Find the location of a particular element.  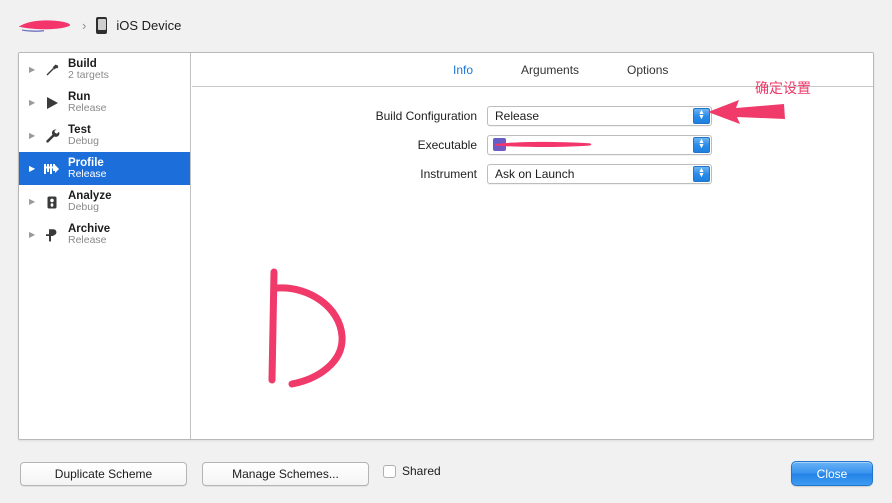

sidebar-item-run: ▶ Run Release is located at coordinates (104, 102).